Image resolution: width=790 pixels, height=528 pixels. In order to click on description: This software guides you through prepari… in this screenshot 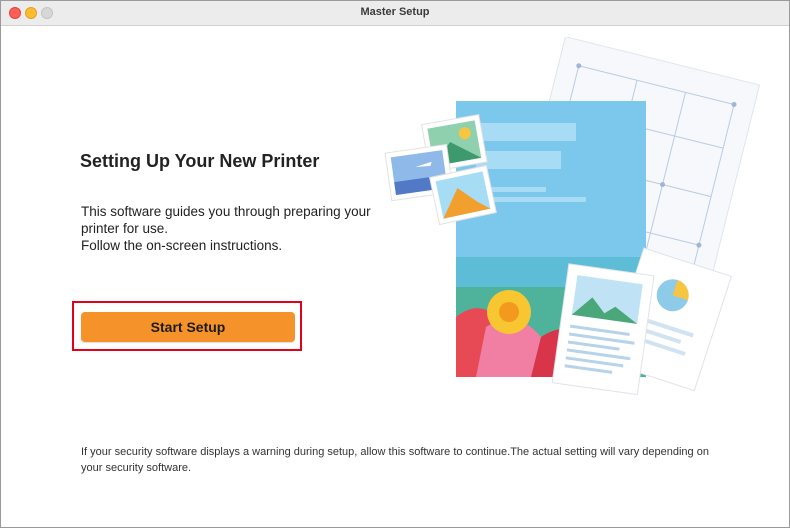, I will do `click(226, 228)`.